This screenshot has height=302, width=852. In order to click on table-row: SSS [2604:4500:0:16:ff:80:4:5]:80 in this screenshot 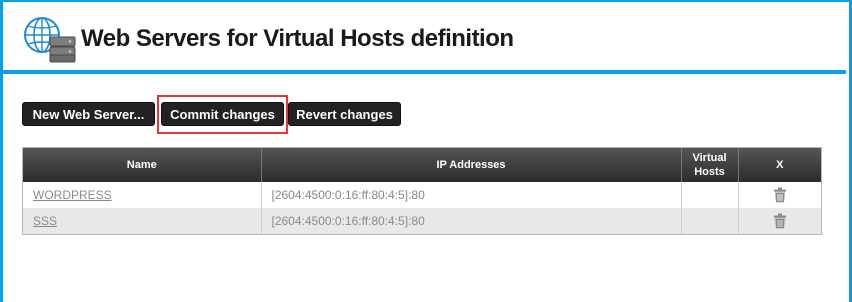, I will do `click(422, 221)`.